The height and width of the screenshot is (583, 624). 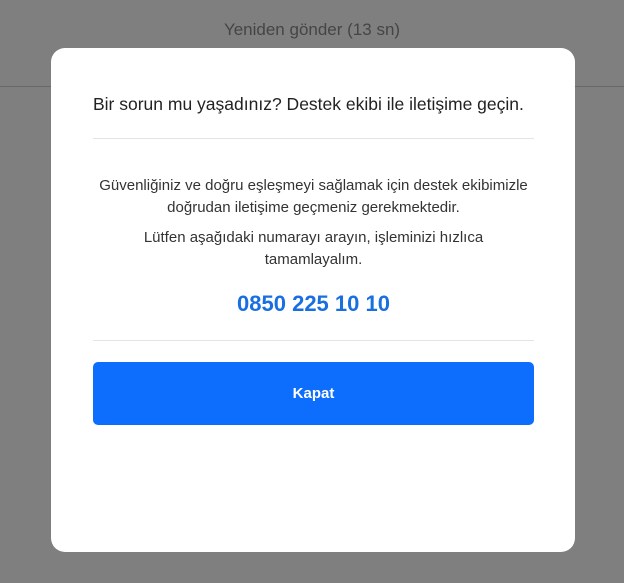 I want to click on close-button: Kapat, so click(x=313, y=393).